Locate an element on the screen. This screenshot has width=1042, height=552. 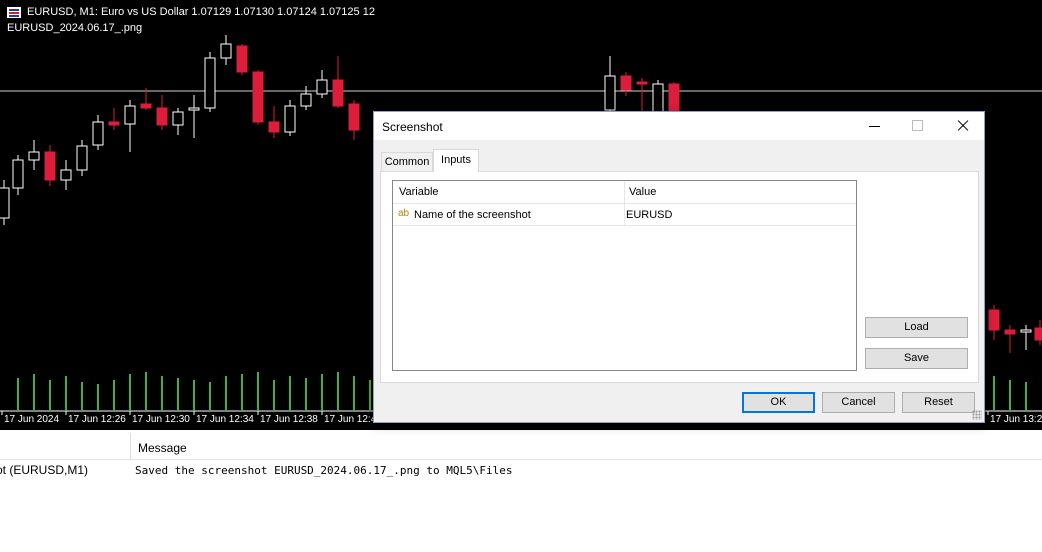
tab-inputs: Inputs is located at coordinates (456, 160).